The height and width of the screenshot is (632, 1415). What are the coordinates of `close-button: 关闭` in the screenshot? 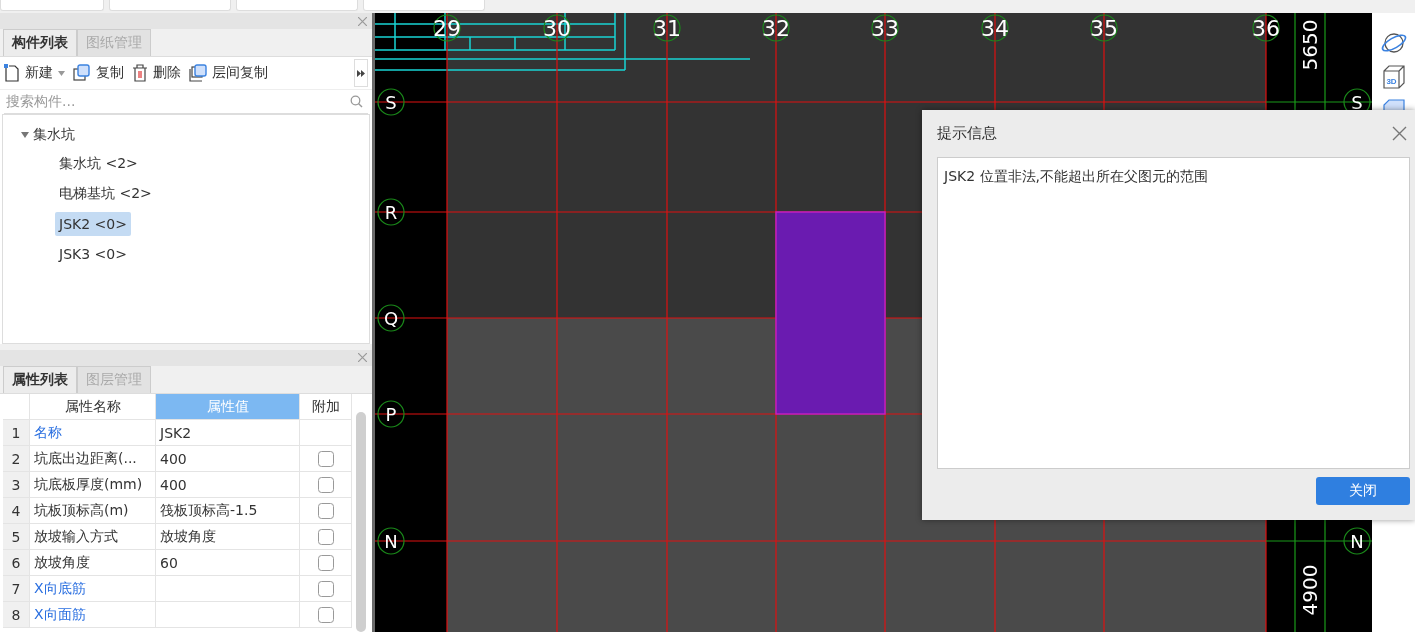 It's located at (1363, 491).